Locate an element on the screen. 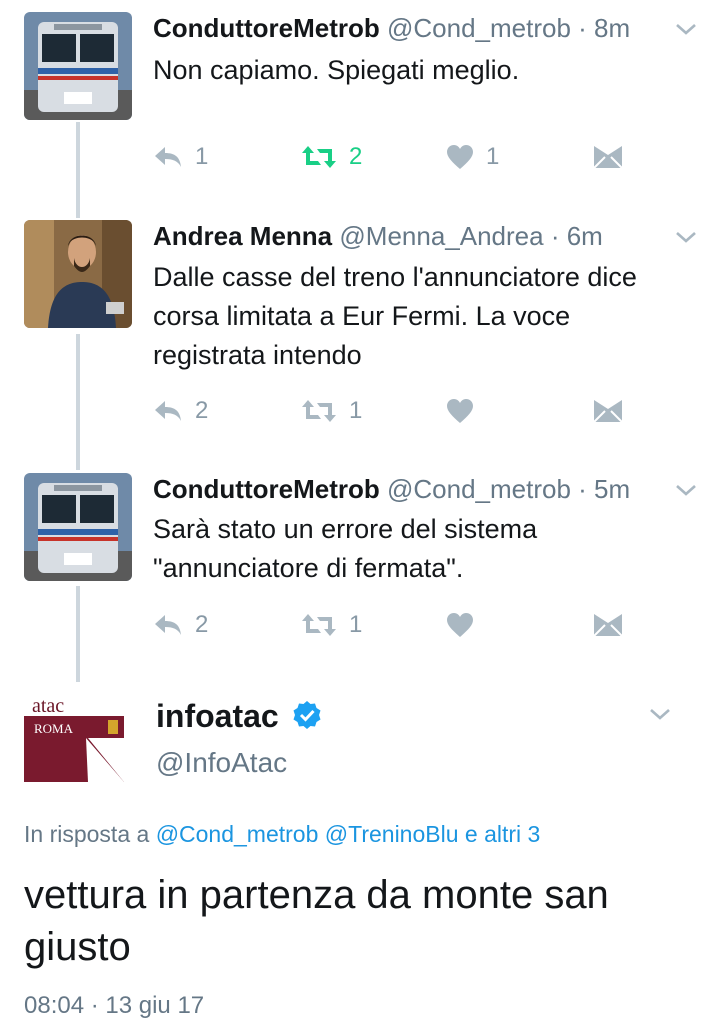  verified-badge-icon is located at coordinates (307, 715).